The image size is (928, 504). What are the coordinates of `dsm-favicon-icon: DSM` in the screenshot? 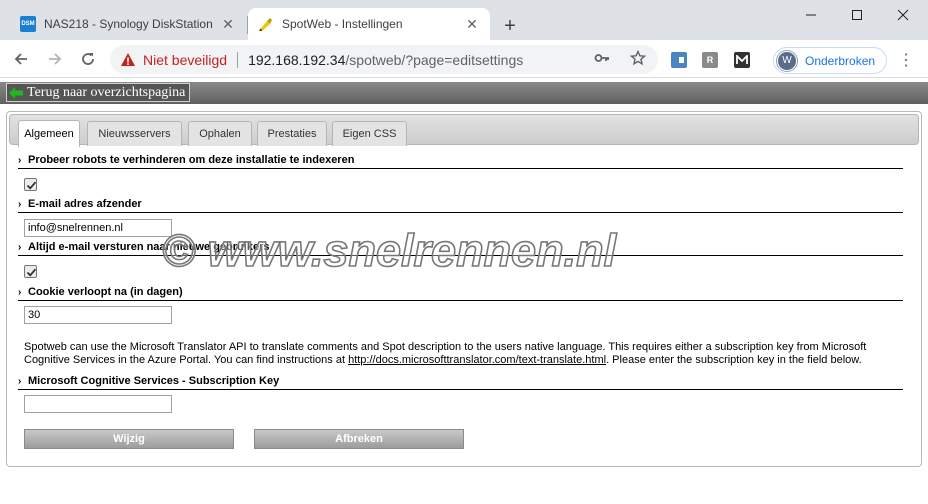 It's located at (28, 24).